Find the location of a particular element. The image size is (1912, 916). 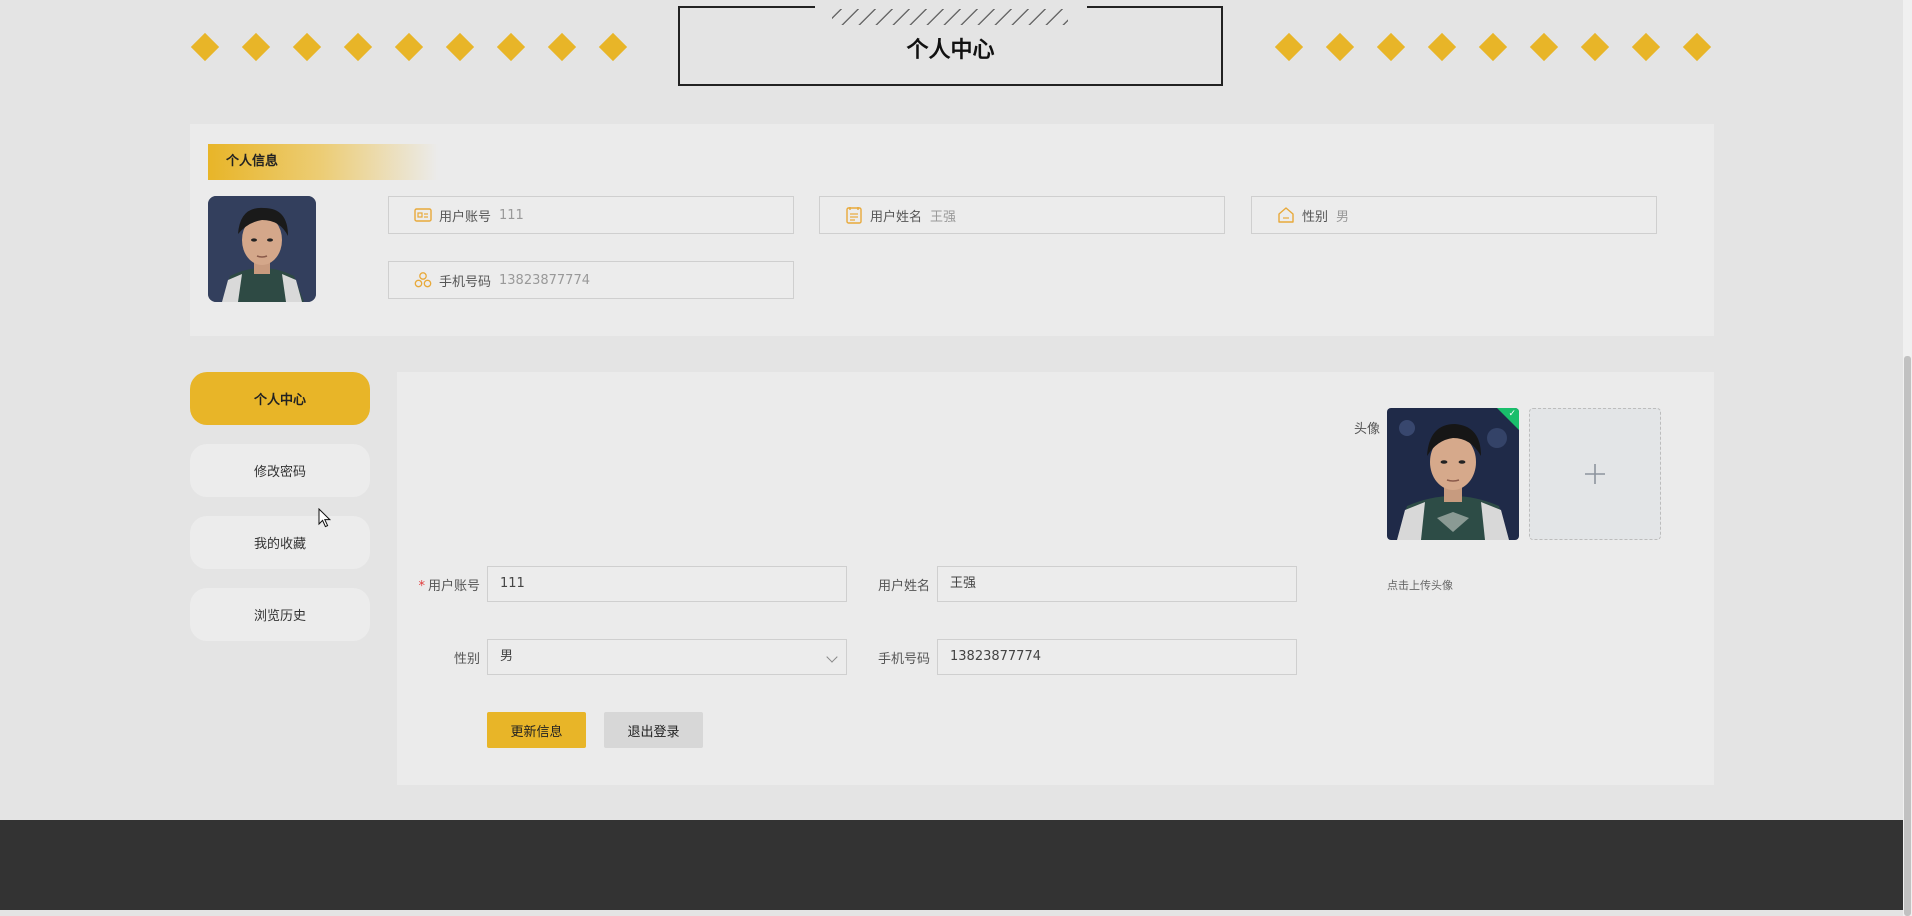

avatar-preview: ✓ is located at coordinates (1453, 474).